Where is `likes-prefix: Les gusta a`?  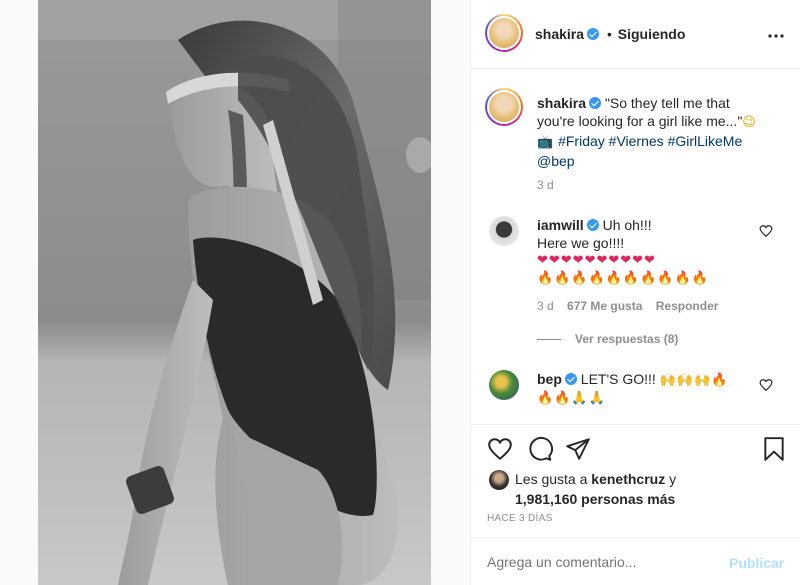
likes-prefix: Les gusta a is located at coordinates (551, 479).